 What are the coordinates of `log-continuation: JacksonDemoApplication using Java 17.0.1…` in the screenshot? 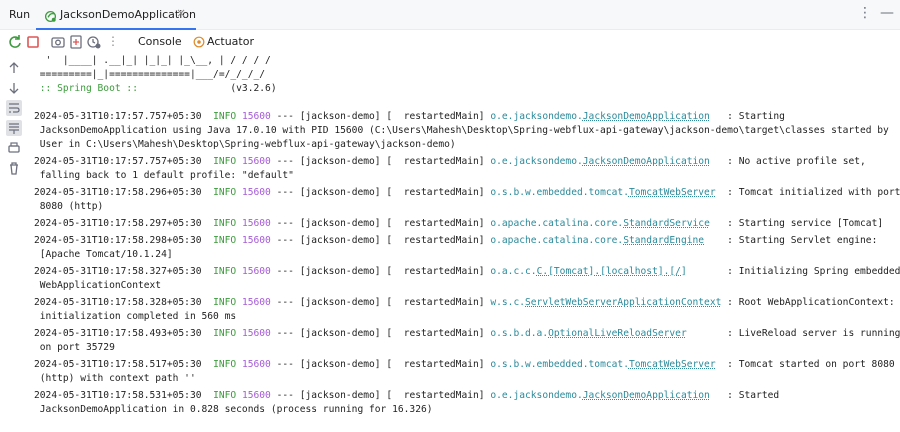 It's located at (461, 130).